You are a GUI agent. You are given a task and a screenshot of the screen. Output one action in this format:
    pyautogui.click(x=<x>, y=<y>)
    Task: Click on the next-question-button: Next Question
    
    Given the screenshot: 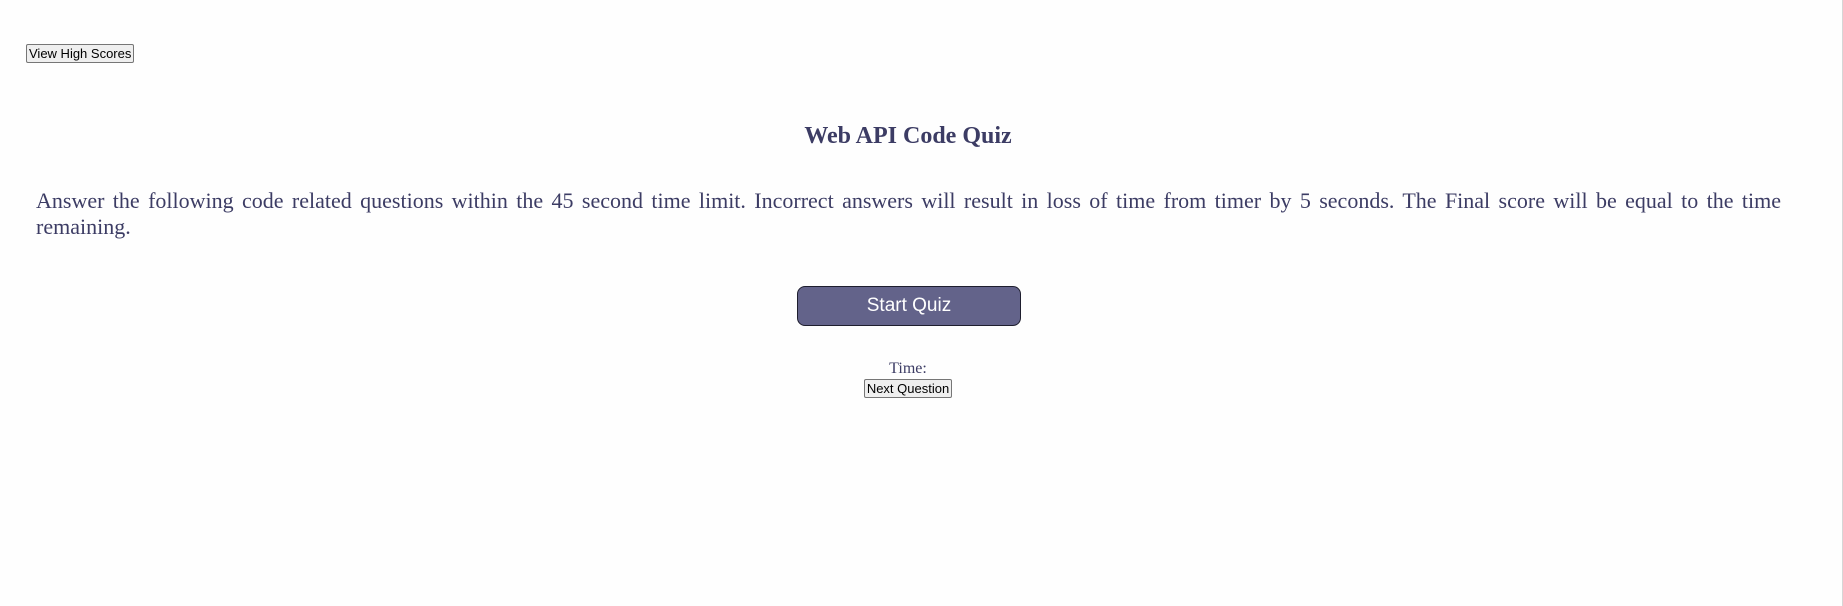 What is the action you would take?
    pyautogui.click(x=908, y=388)
    